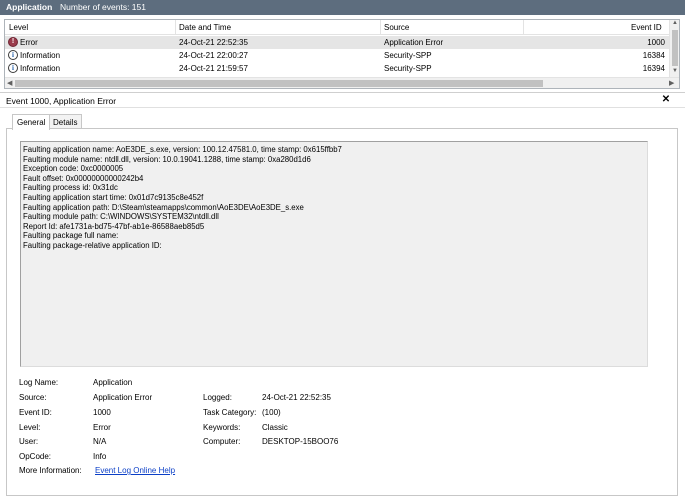 This screenshot has width=685, height=500. What do you see at coordinates (65, 121) in the screenshot?
I see `tab-details: Details` at bounding box center [65, 121].